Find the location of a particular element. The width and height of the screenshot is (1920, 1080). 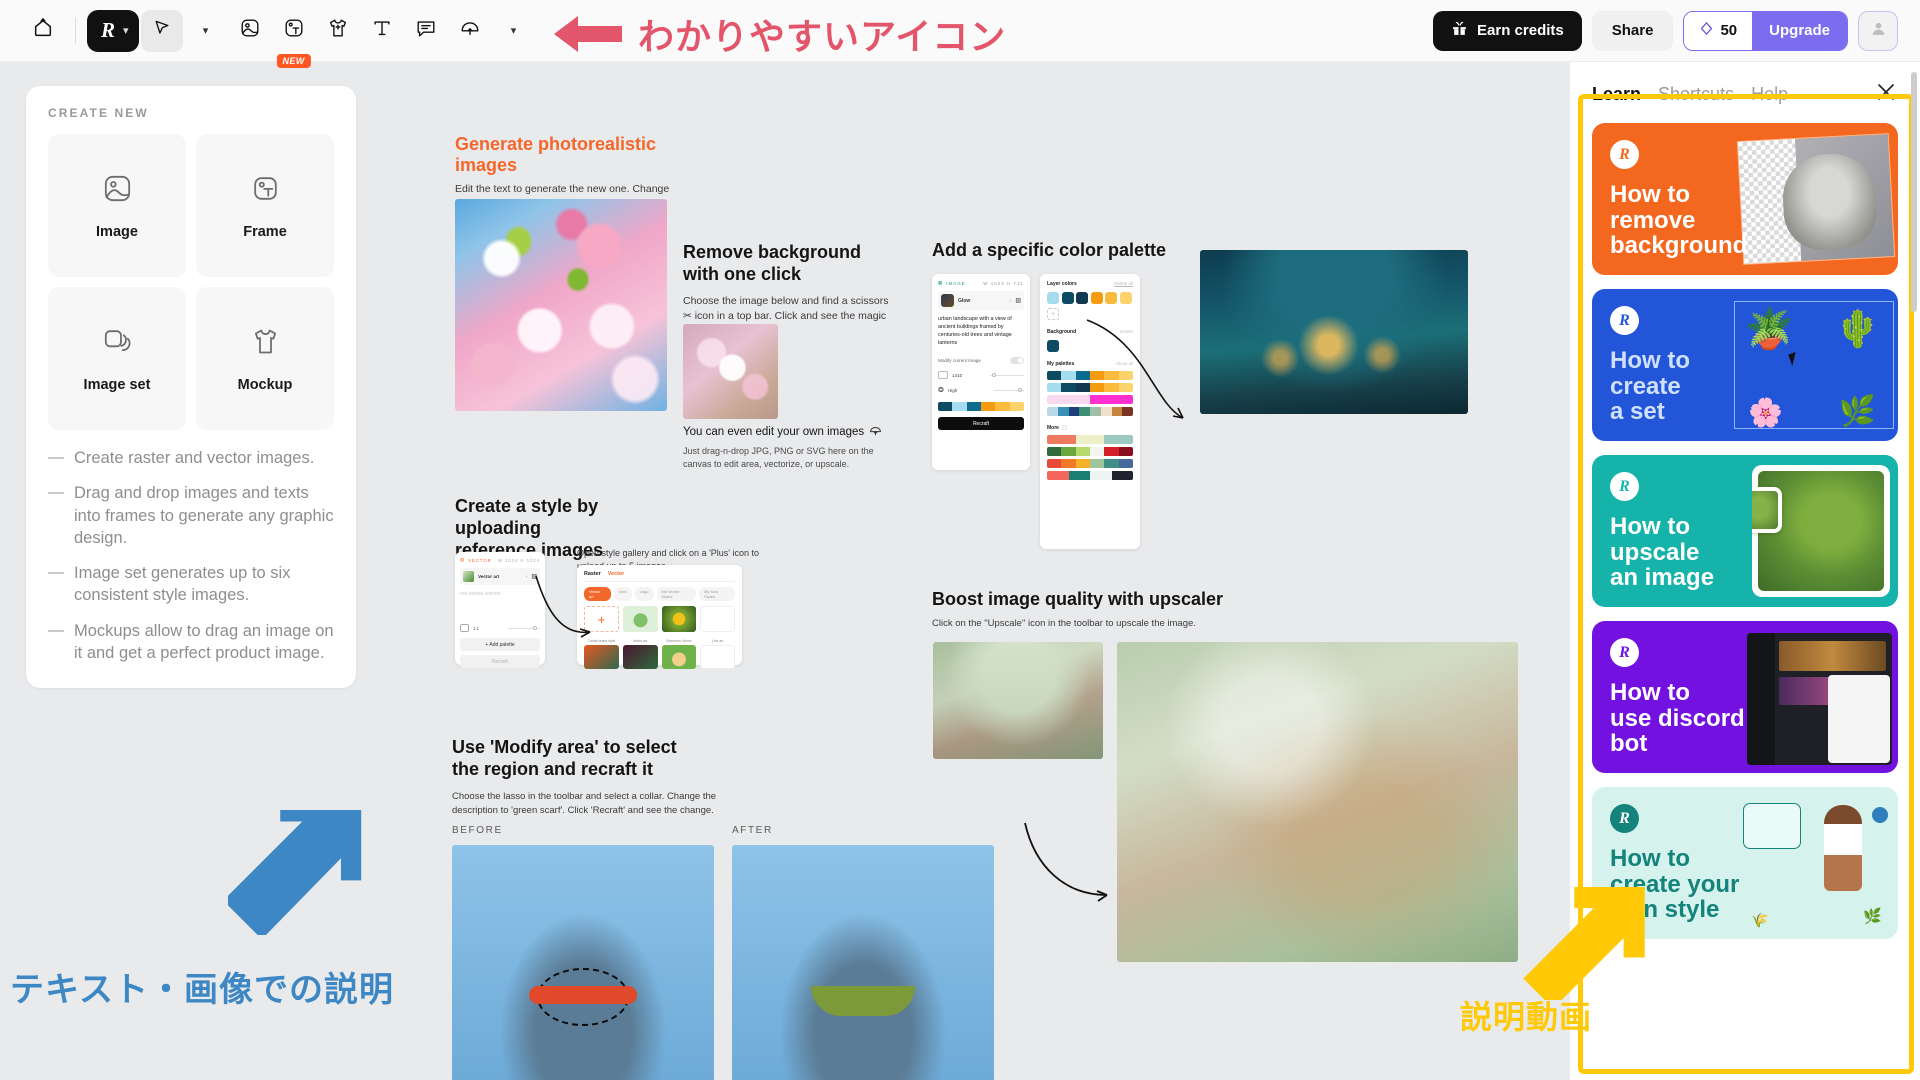

close-icon is located at coordinates (1886, 94).